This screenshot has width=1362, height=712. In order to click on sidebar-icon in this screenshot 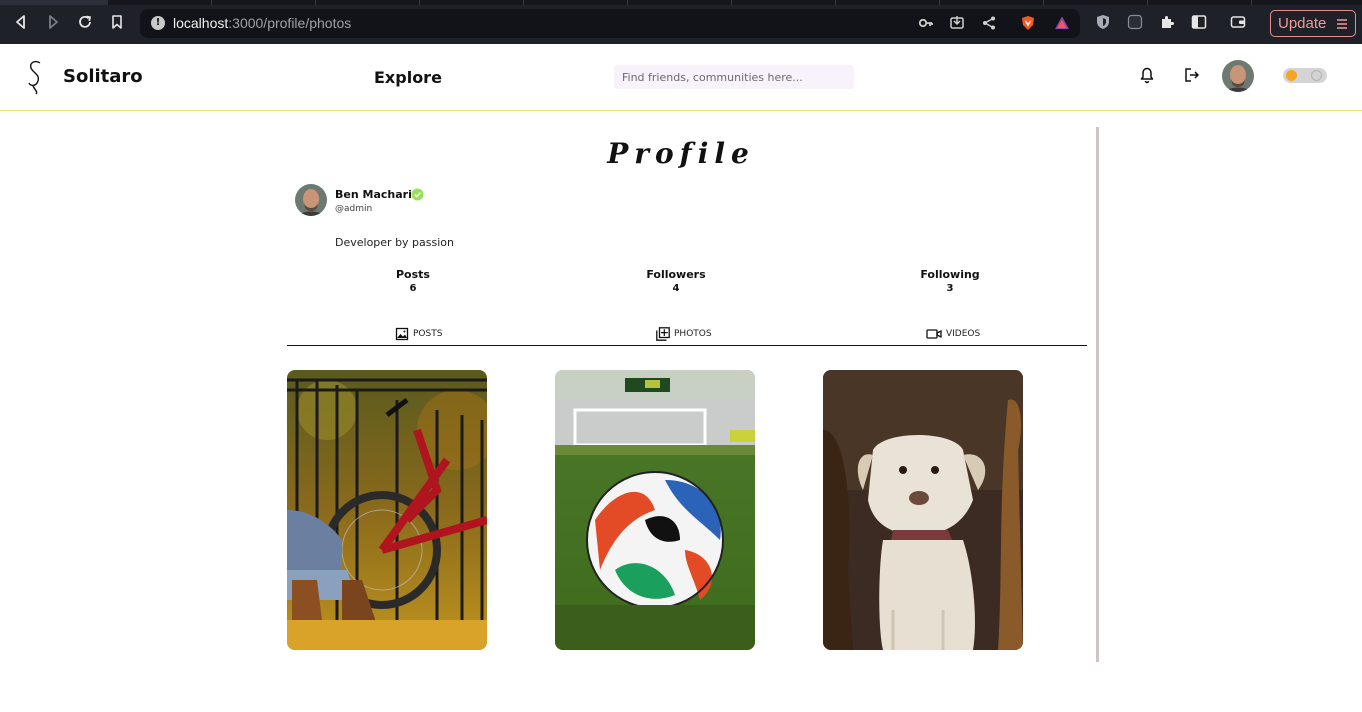, I will do `click(1199, 22)`.